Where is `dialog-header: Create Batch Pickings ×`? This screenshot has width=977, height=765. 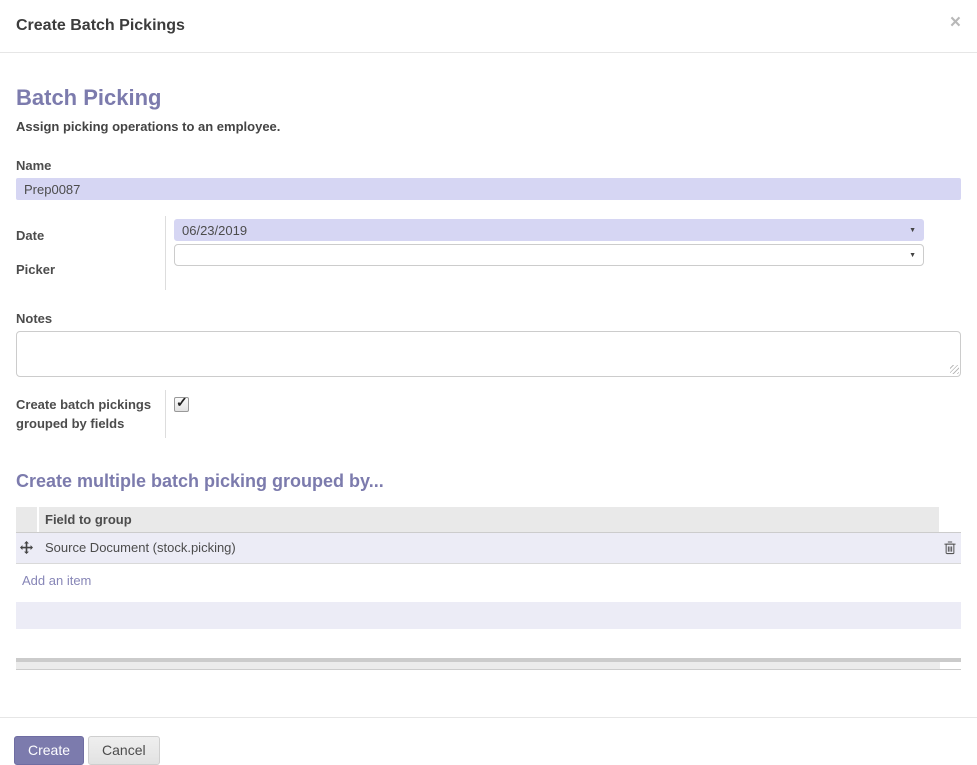
dialog-header: Create Batch Pickings × is located at coordinates (488, 26).